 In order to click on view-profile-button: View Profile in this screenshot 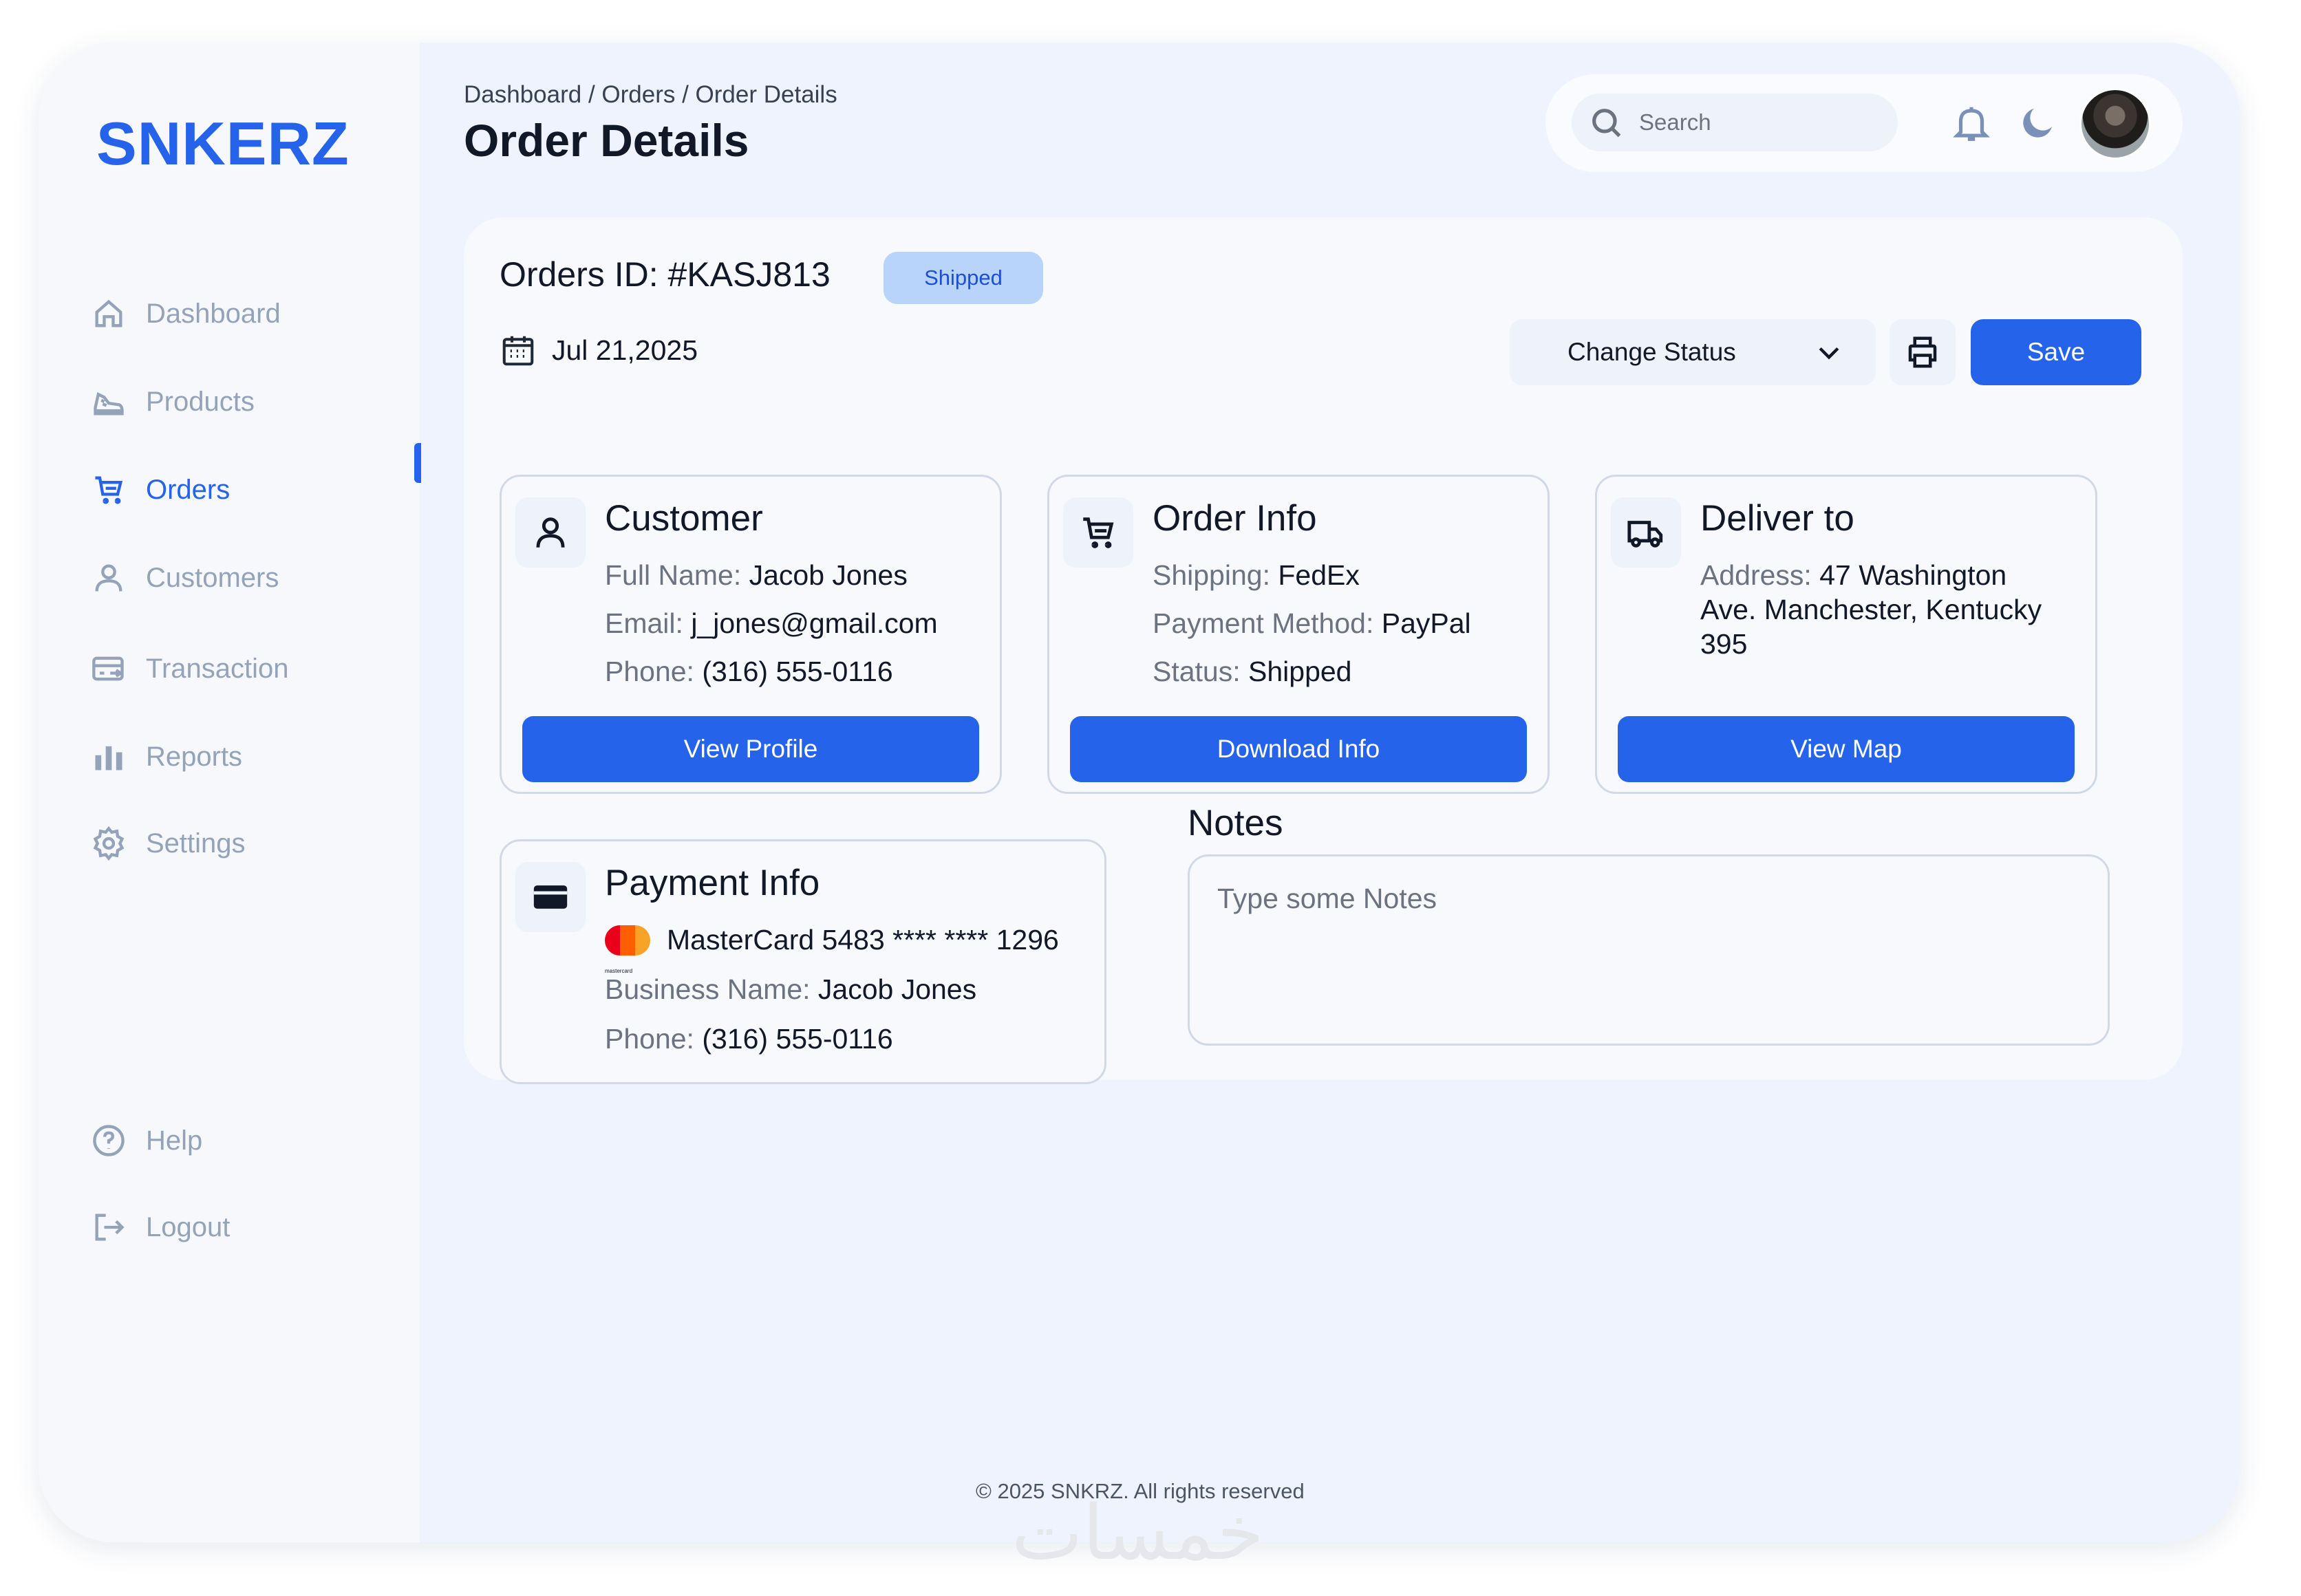, I will do `click(750, 749)`.